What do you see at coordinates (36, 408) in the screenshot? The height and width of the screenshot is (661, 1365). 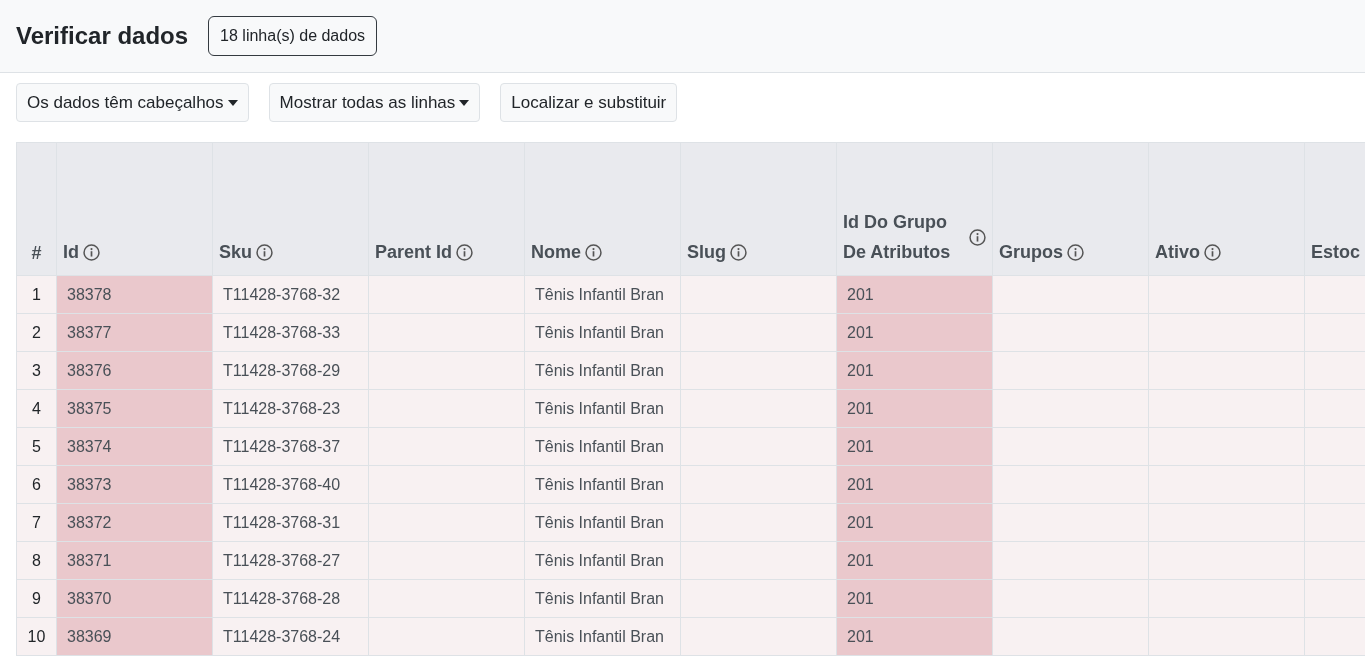 I see `row-number: 4` at bounding box center [36, 408].